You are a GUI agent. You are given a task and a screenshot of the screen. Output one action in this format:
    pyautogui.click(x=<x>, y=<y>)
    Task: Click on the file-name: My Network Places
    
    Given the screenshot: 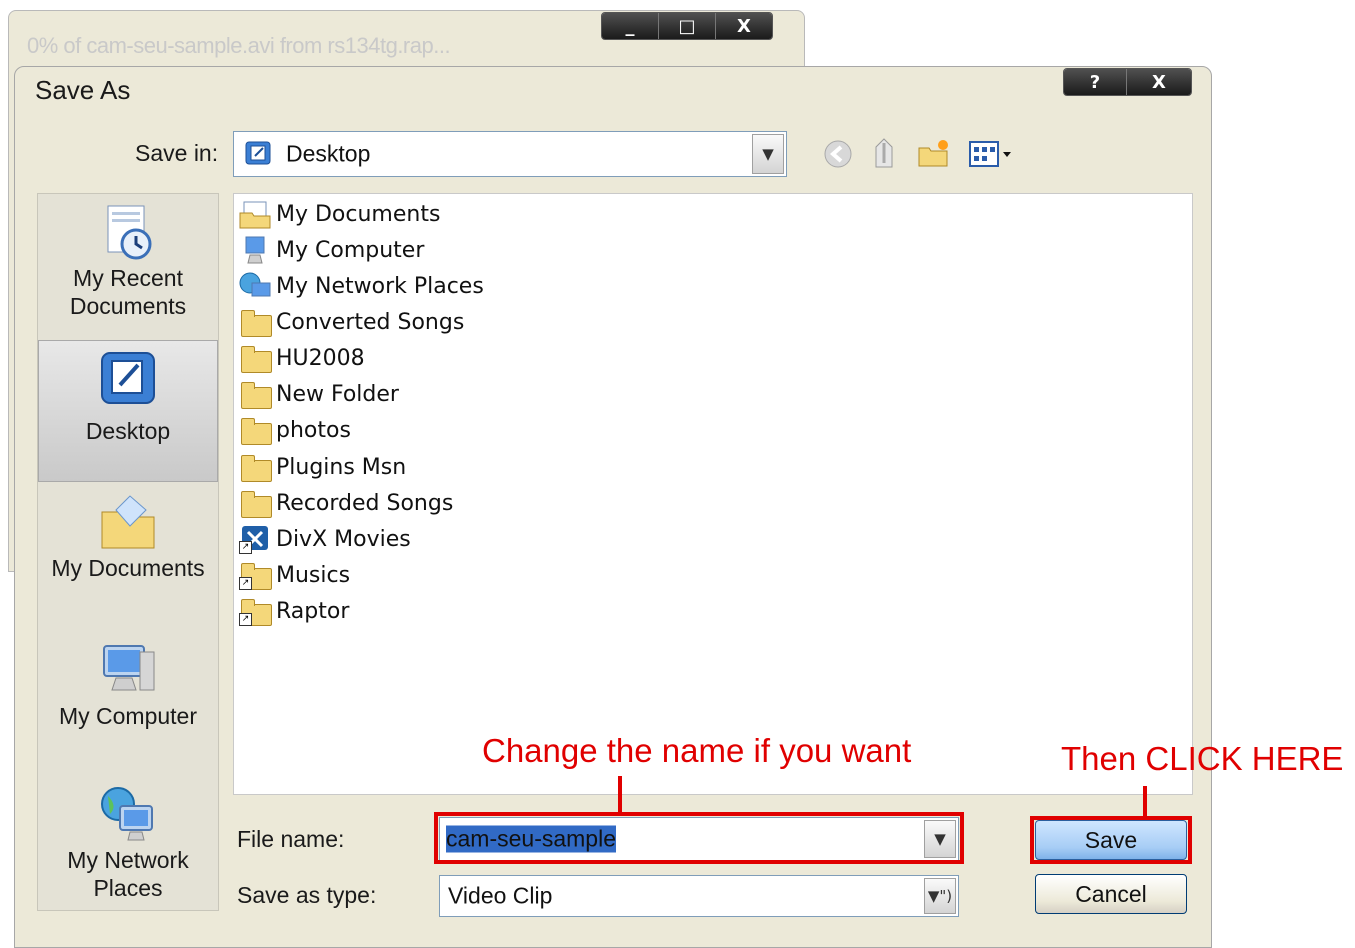 What is the action you would take?
    pyautogui.click(x=380, y=286)
    